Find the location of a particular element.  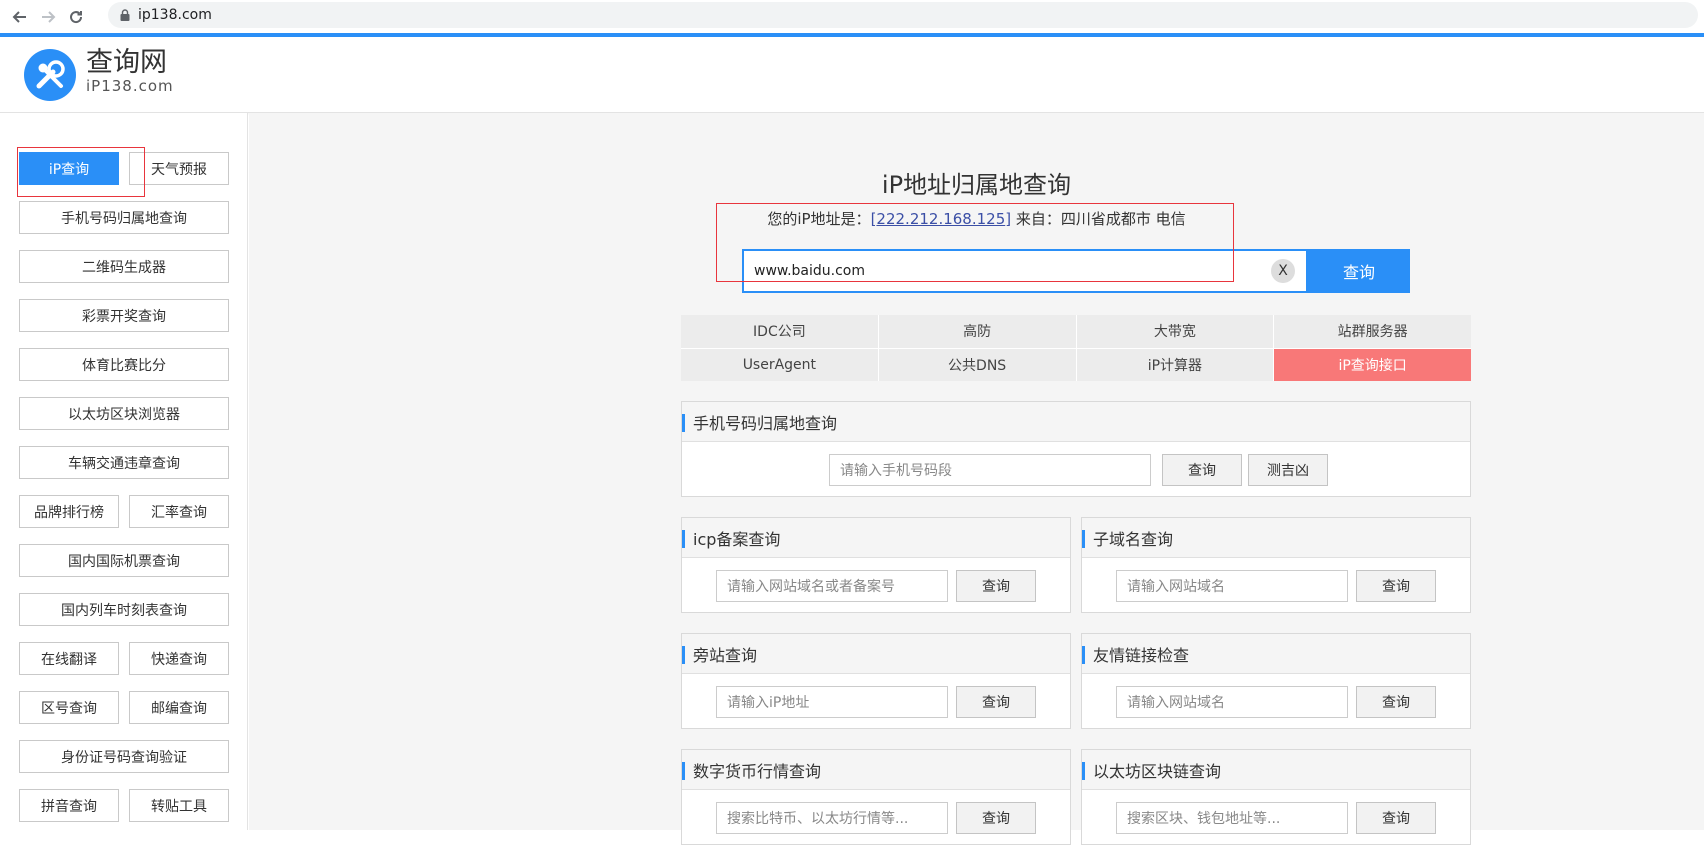

sidebar-item-repost: 转贴工具 is located at coordinates (179, 805).